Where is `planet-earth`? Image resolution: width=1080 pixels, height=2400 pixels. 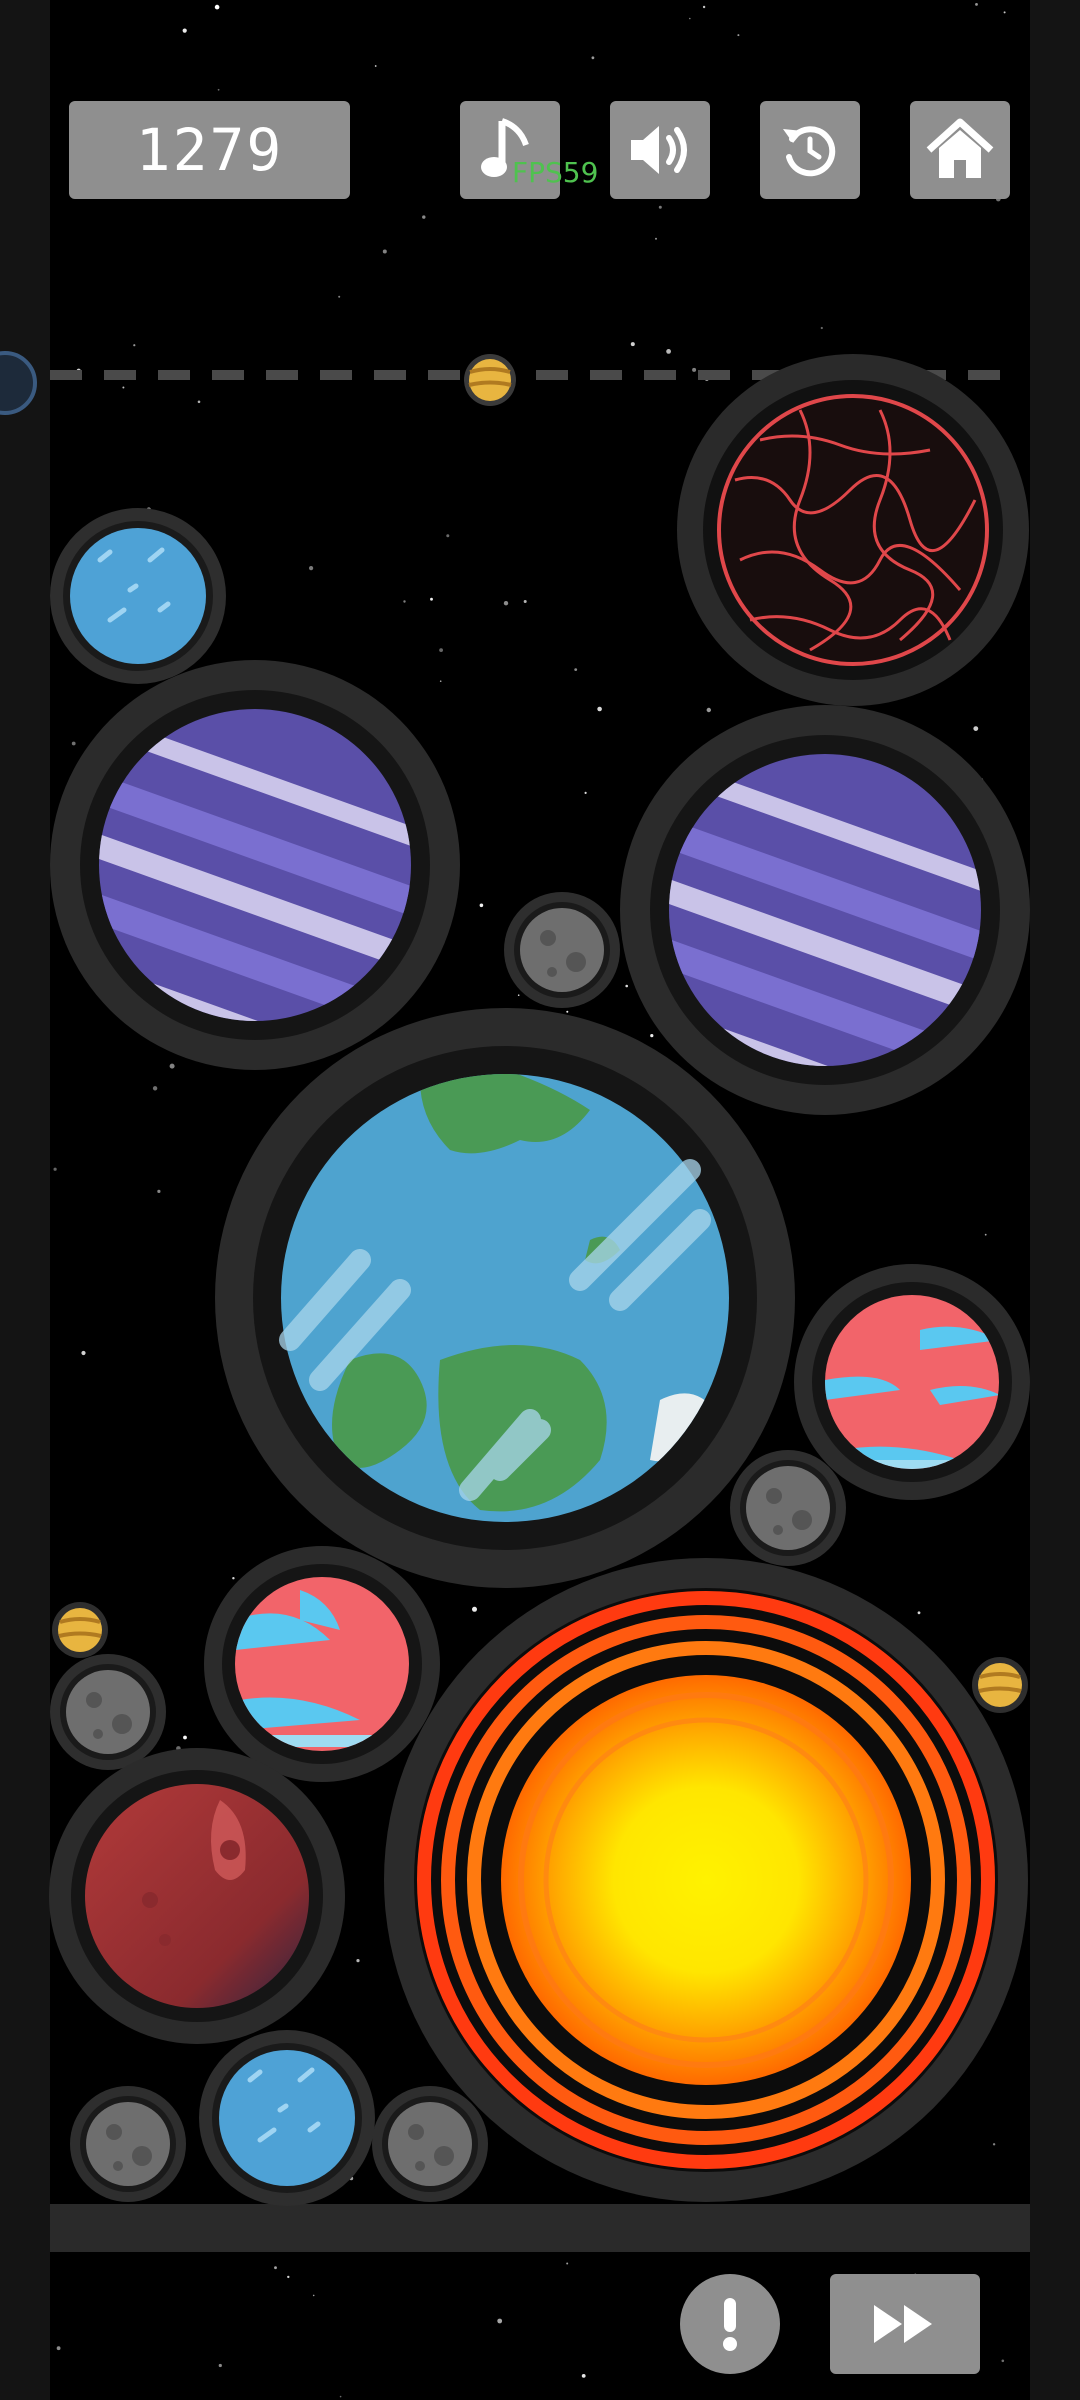 planet-earth is located at coordinates (505, 1298).